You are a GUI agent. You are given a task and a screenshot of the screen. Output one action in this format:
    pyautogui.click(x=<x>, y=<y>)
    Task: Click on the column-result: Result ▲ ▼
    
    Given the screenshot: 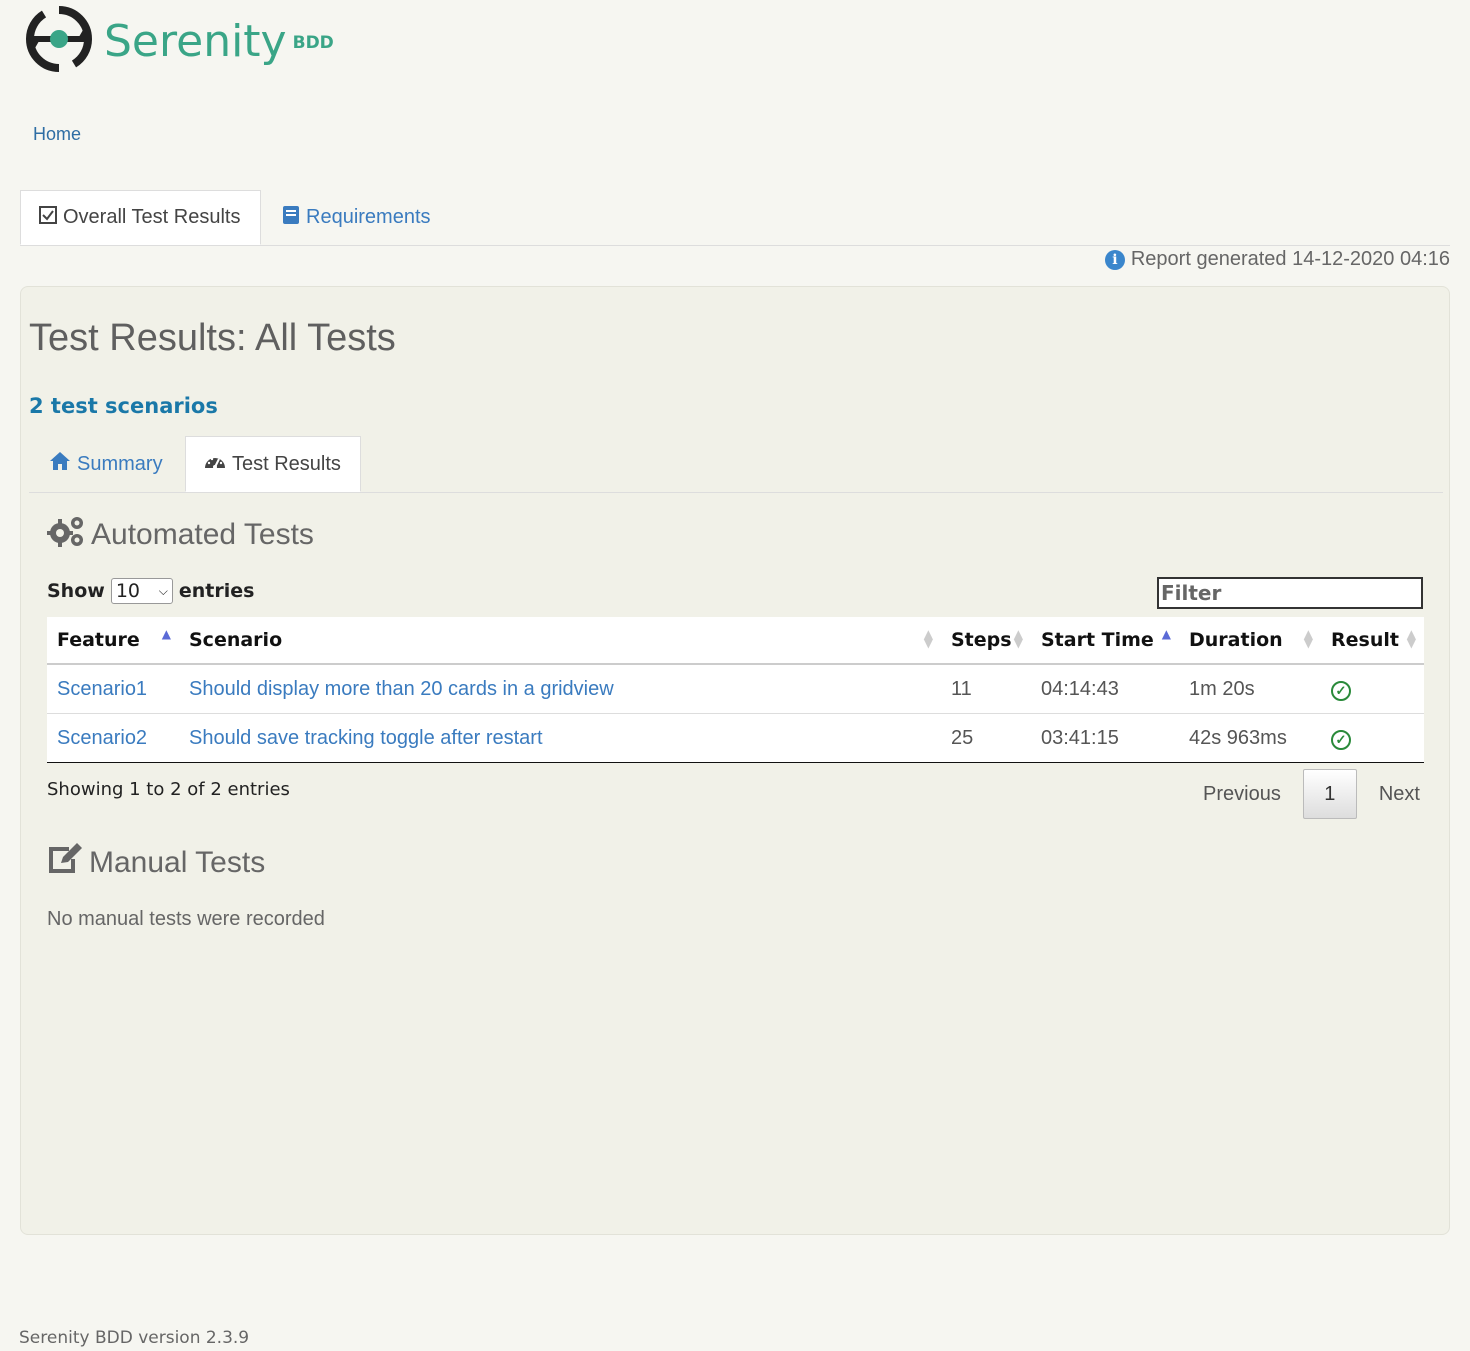 What is the action you would take?
    pyautogui.click(x=1372, y=641)
    